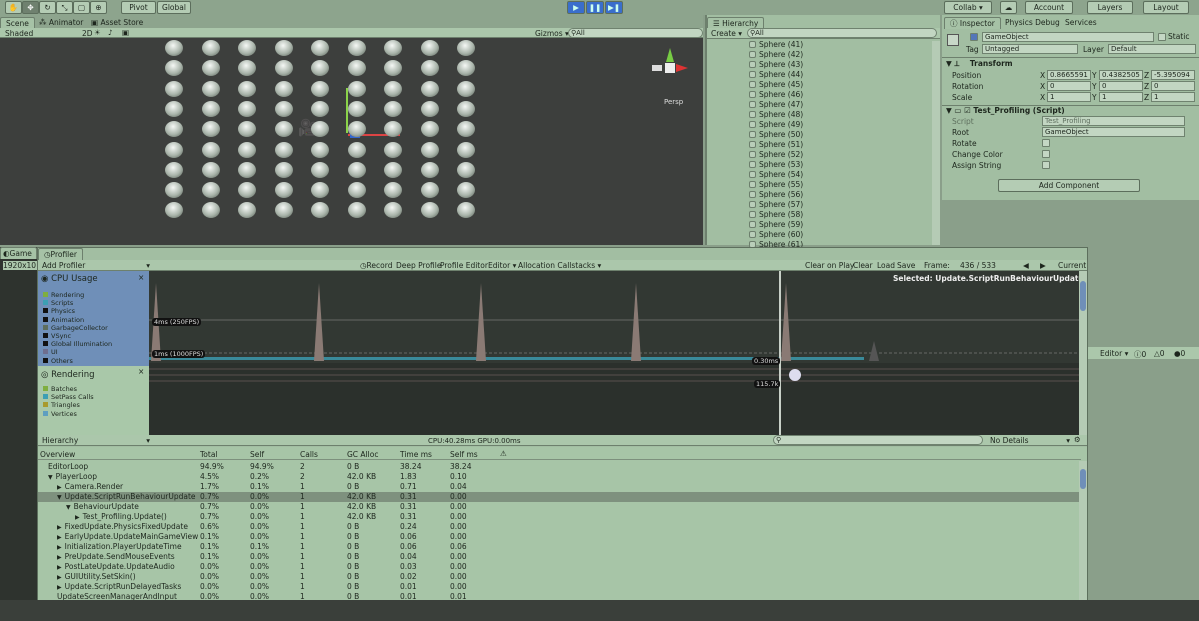 Image resolution: width=1199 pixels, height=621 pixels. What do you see at coordinates (58, 303) in the screenshot?
I see `legend-item: Scripts` at bounding box center [58, 303].